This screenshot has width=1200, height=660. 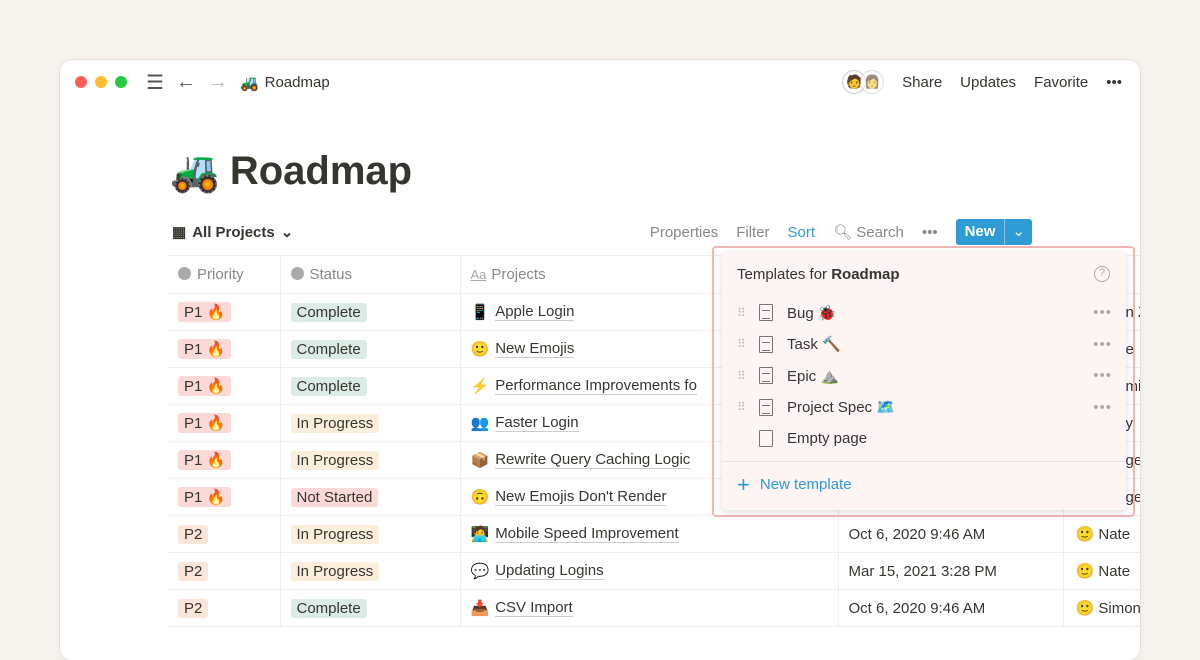 I want to click on priority-tag: P2, so click(x=193, y=534).